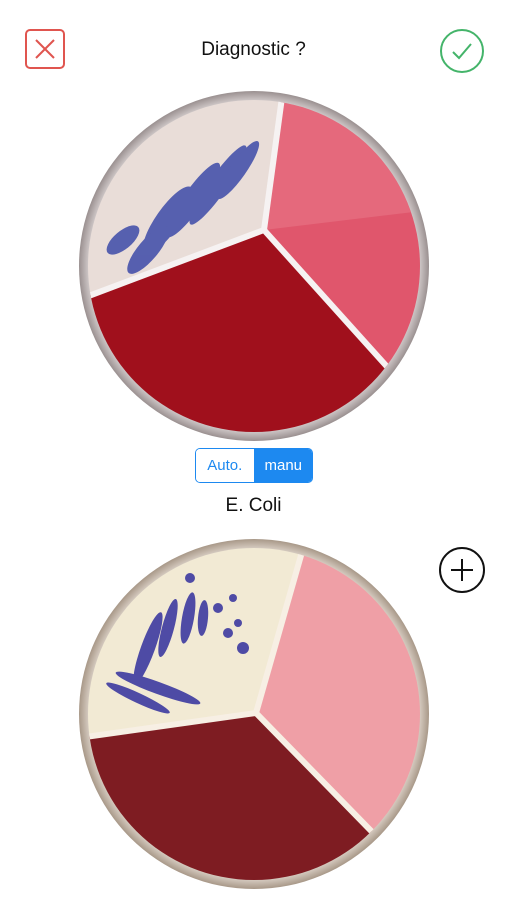  I want to click on confirm-button, so click(462, 51).